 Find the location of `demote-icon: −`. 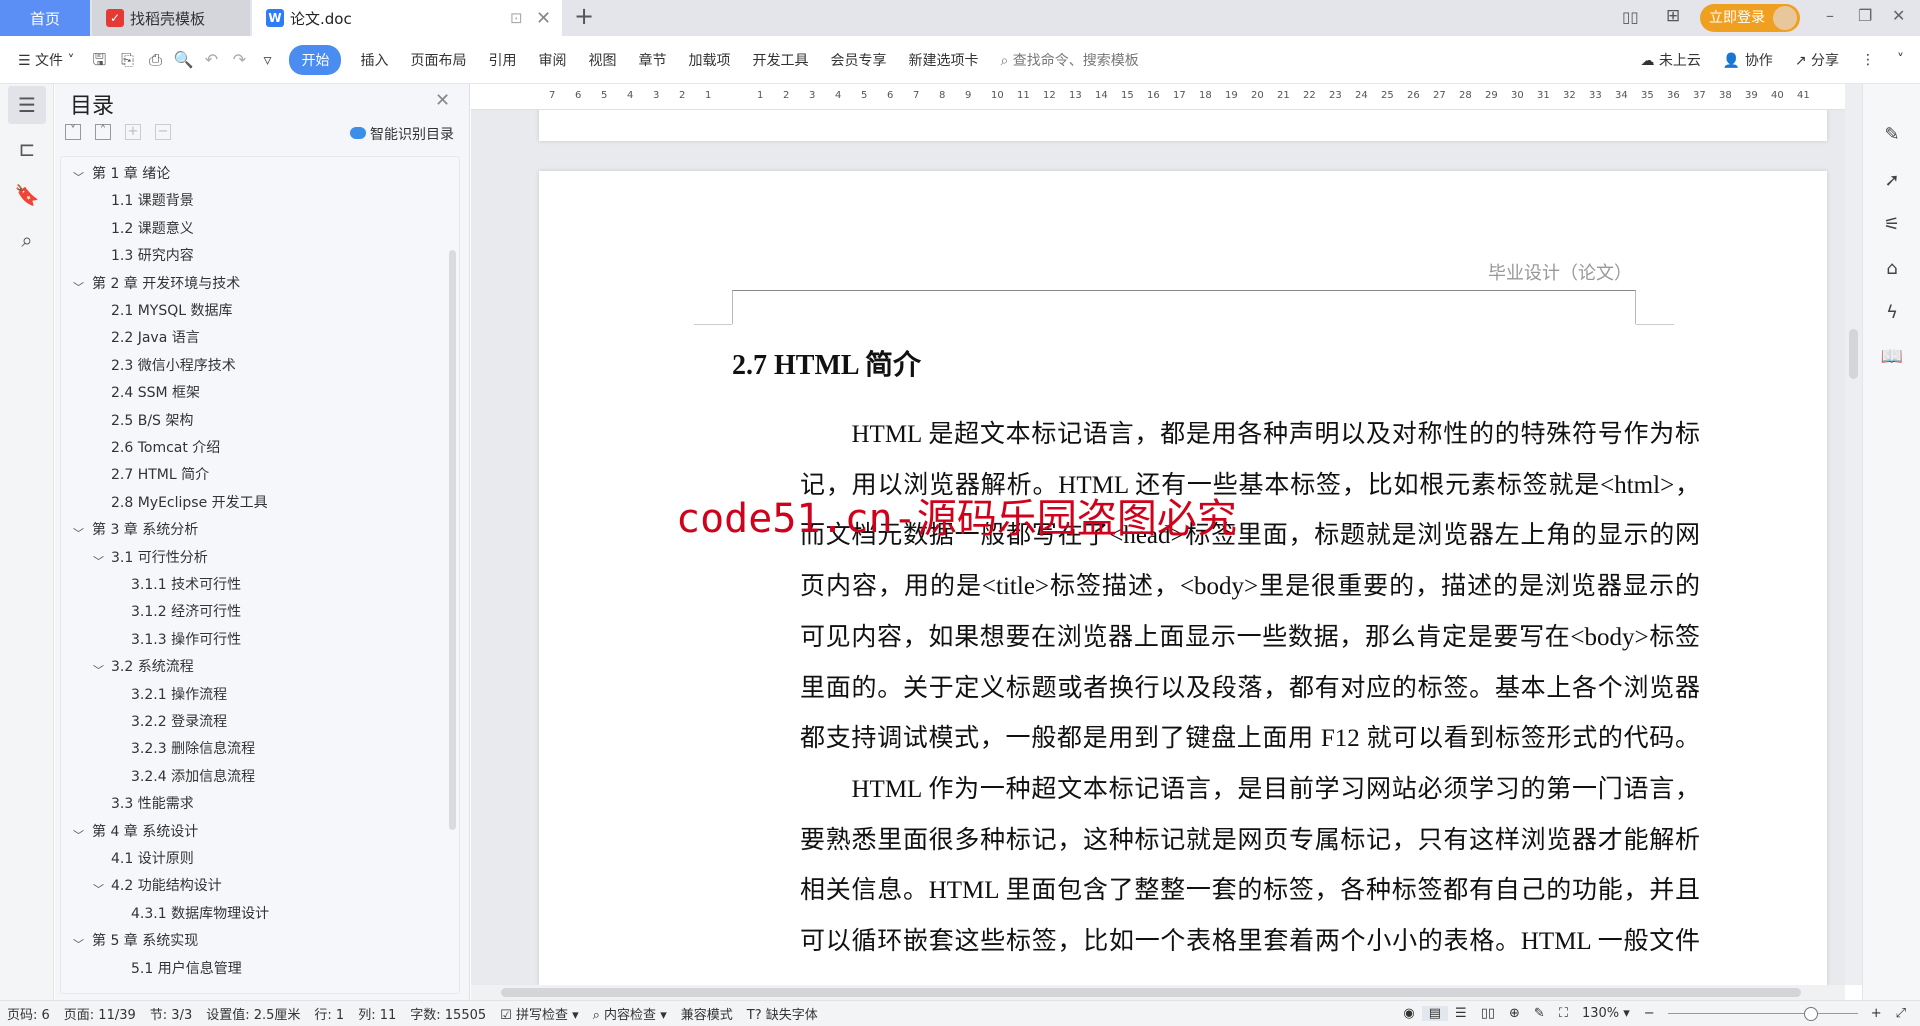

demote-icon: − is located at coordinates (163, 132).